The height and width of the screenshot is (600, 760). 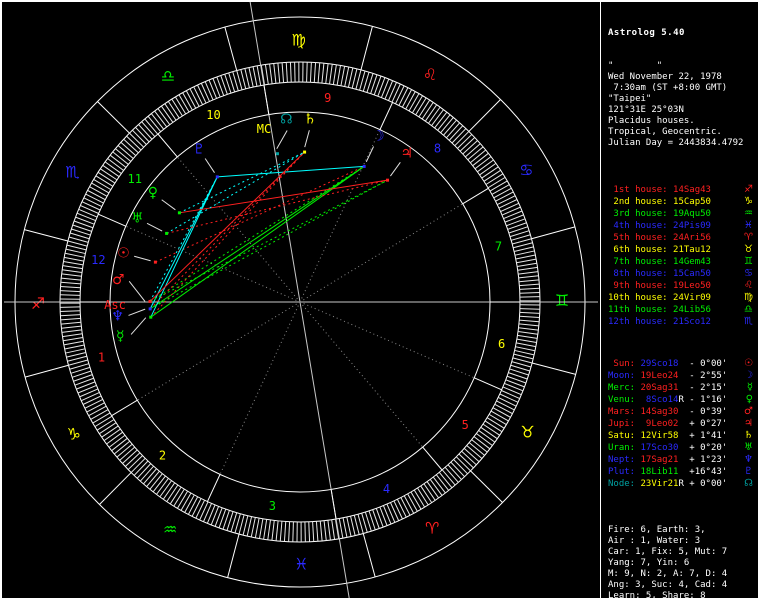 What do you see at coordinates (676, 143) in the screenshot?
I see `chart-info-line: Julian Day = 2443834.4792` at bounding box center [676, 143].